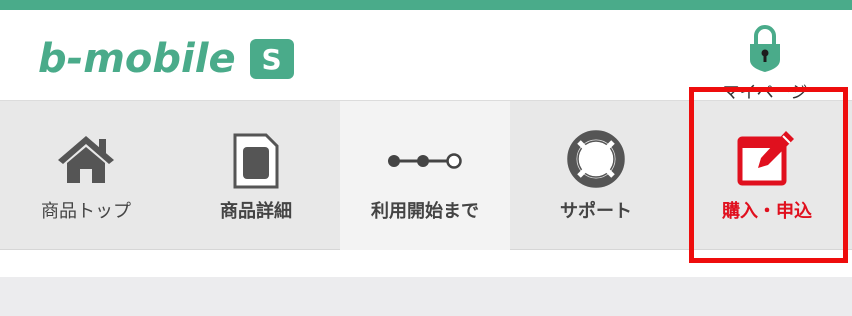 The height and width of the screenshot is (316, 852). What do you see at coordinates (256, 161) in the screenshot?
I see `sim-card-icon` at bounding box center [256, 161].